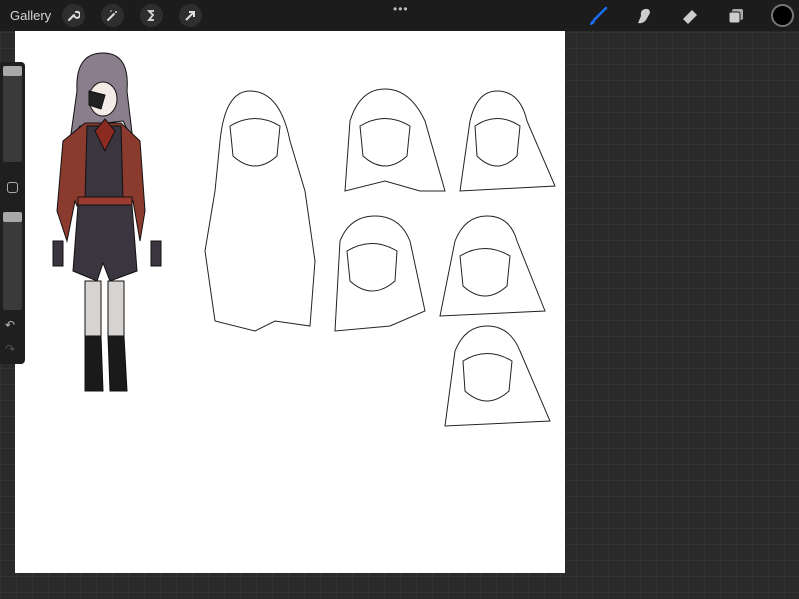 This screenshot has height=599, width=799. I want to click on adjustments-button, so click(112, 15).